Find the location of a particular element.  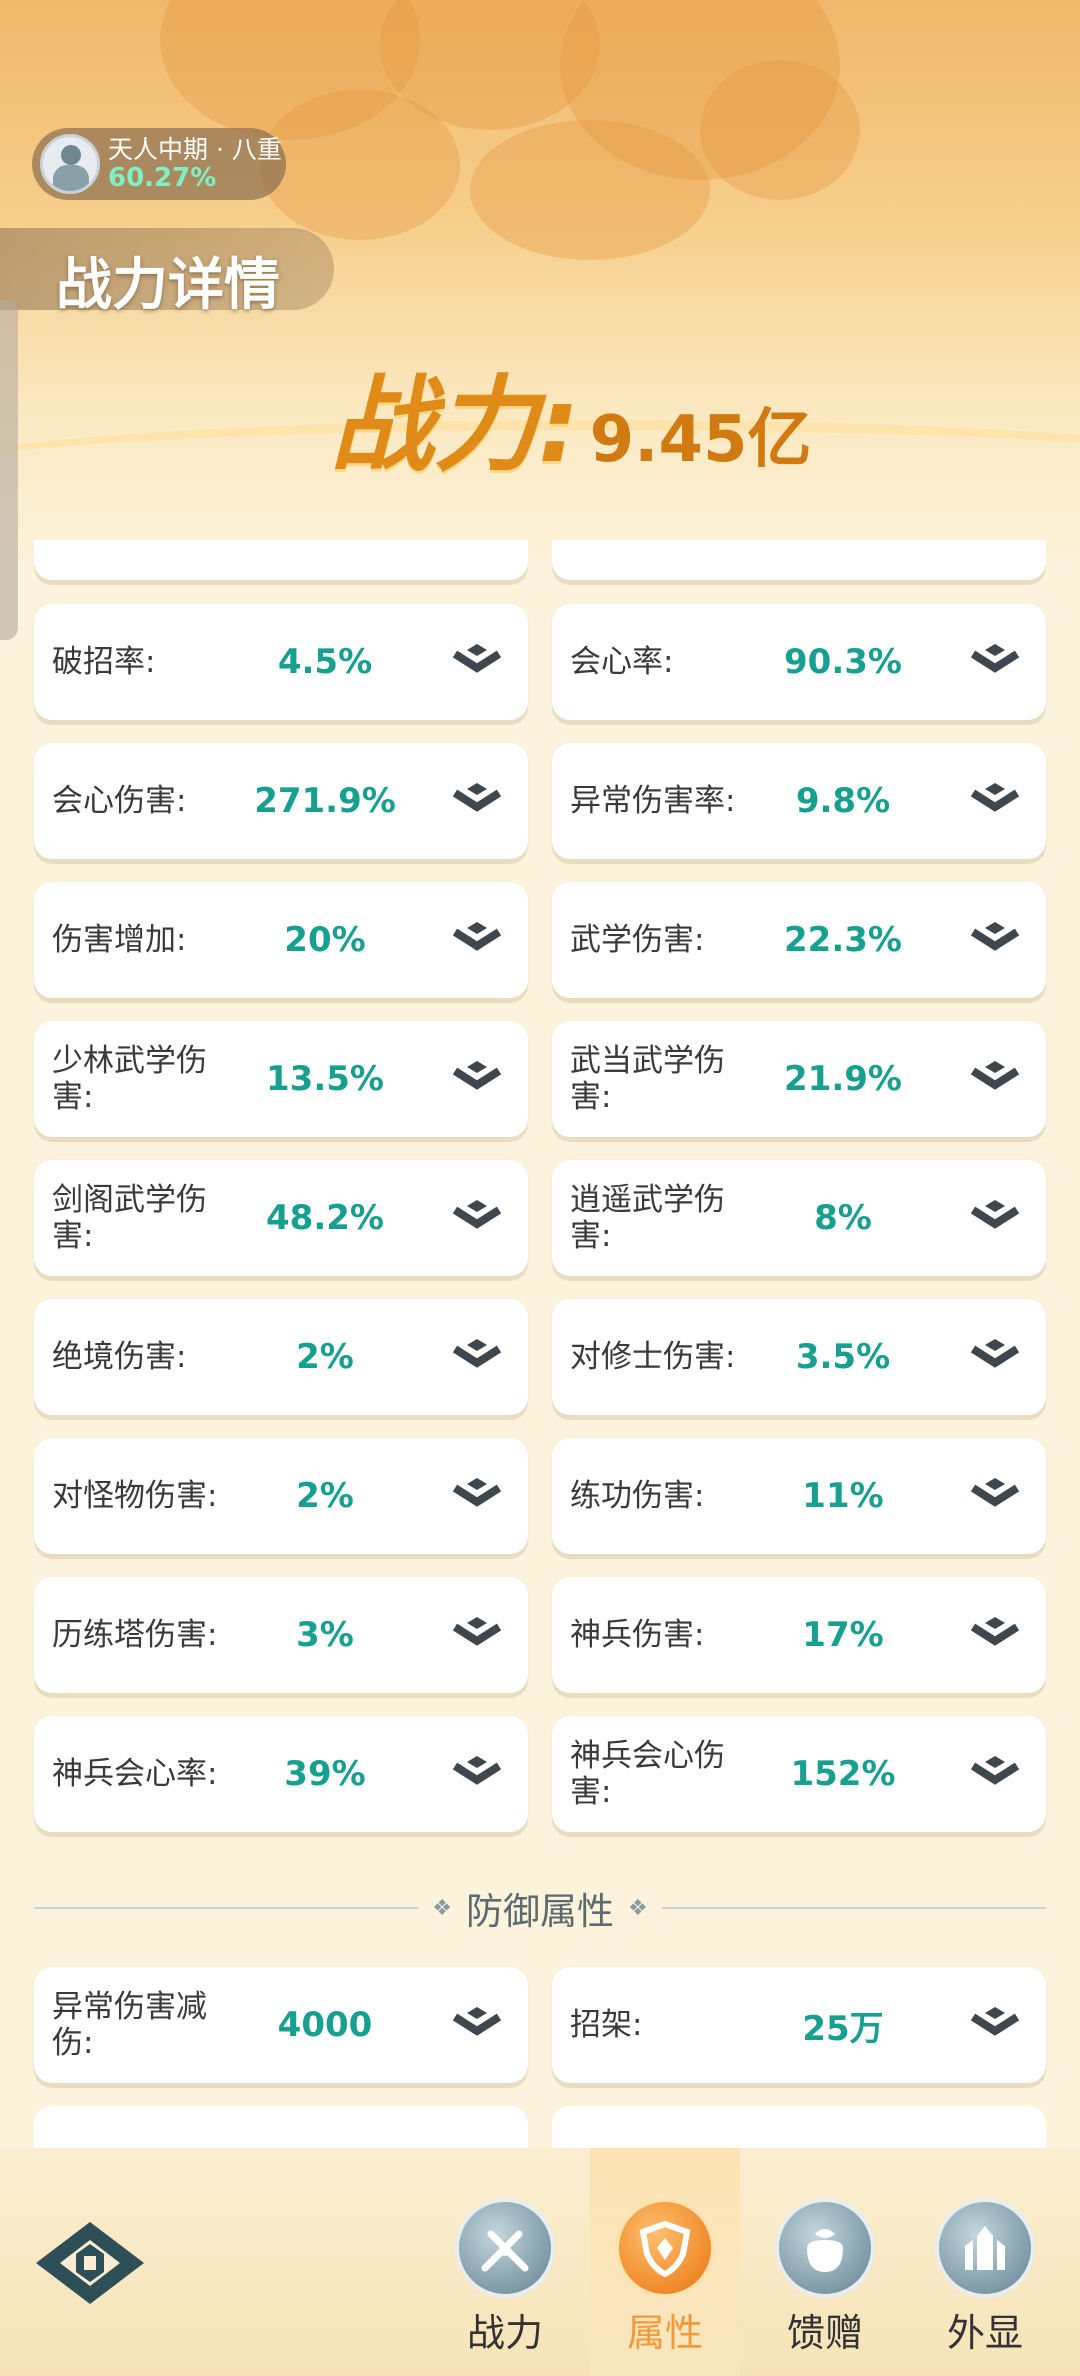

stat-card: 会心率: 90.3% is located at coordinates (799, 662).